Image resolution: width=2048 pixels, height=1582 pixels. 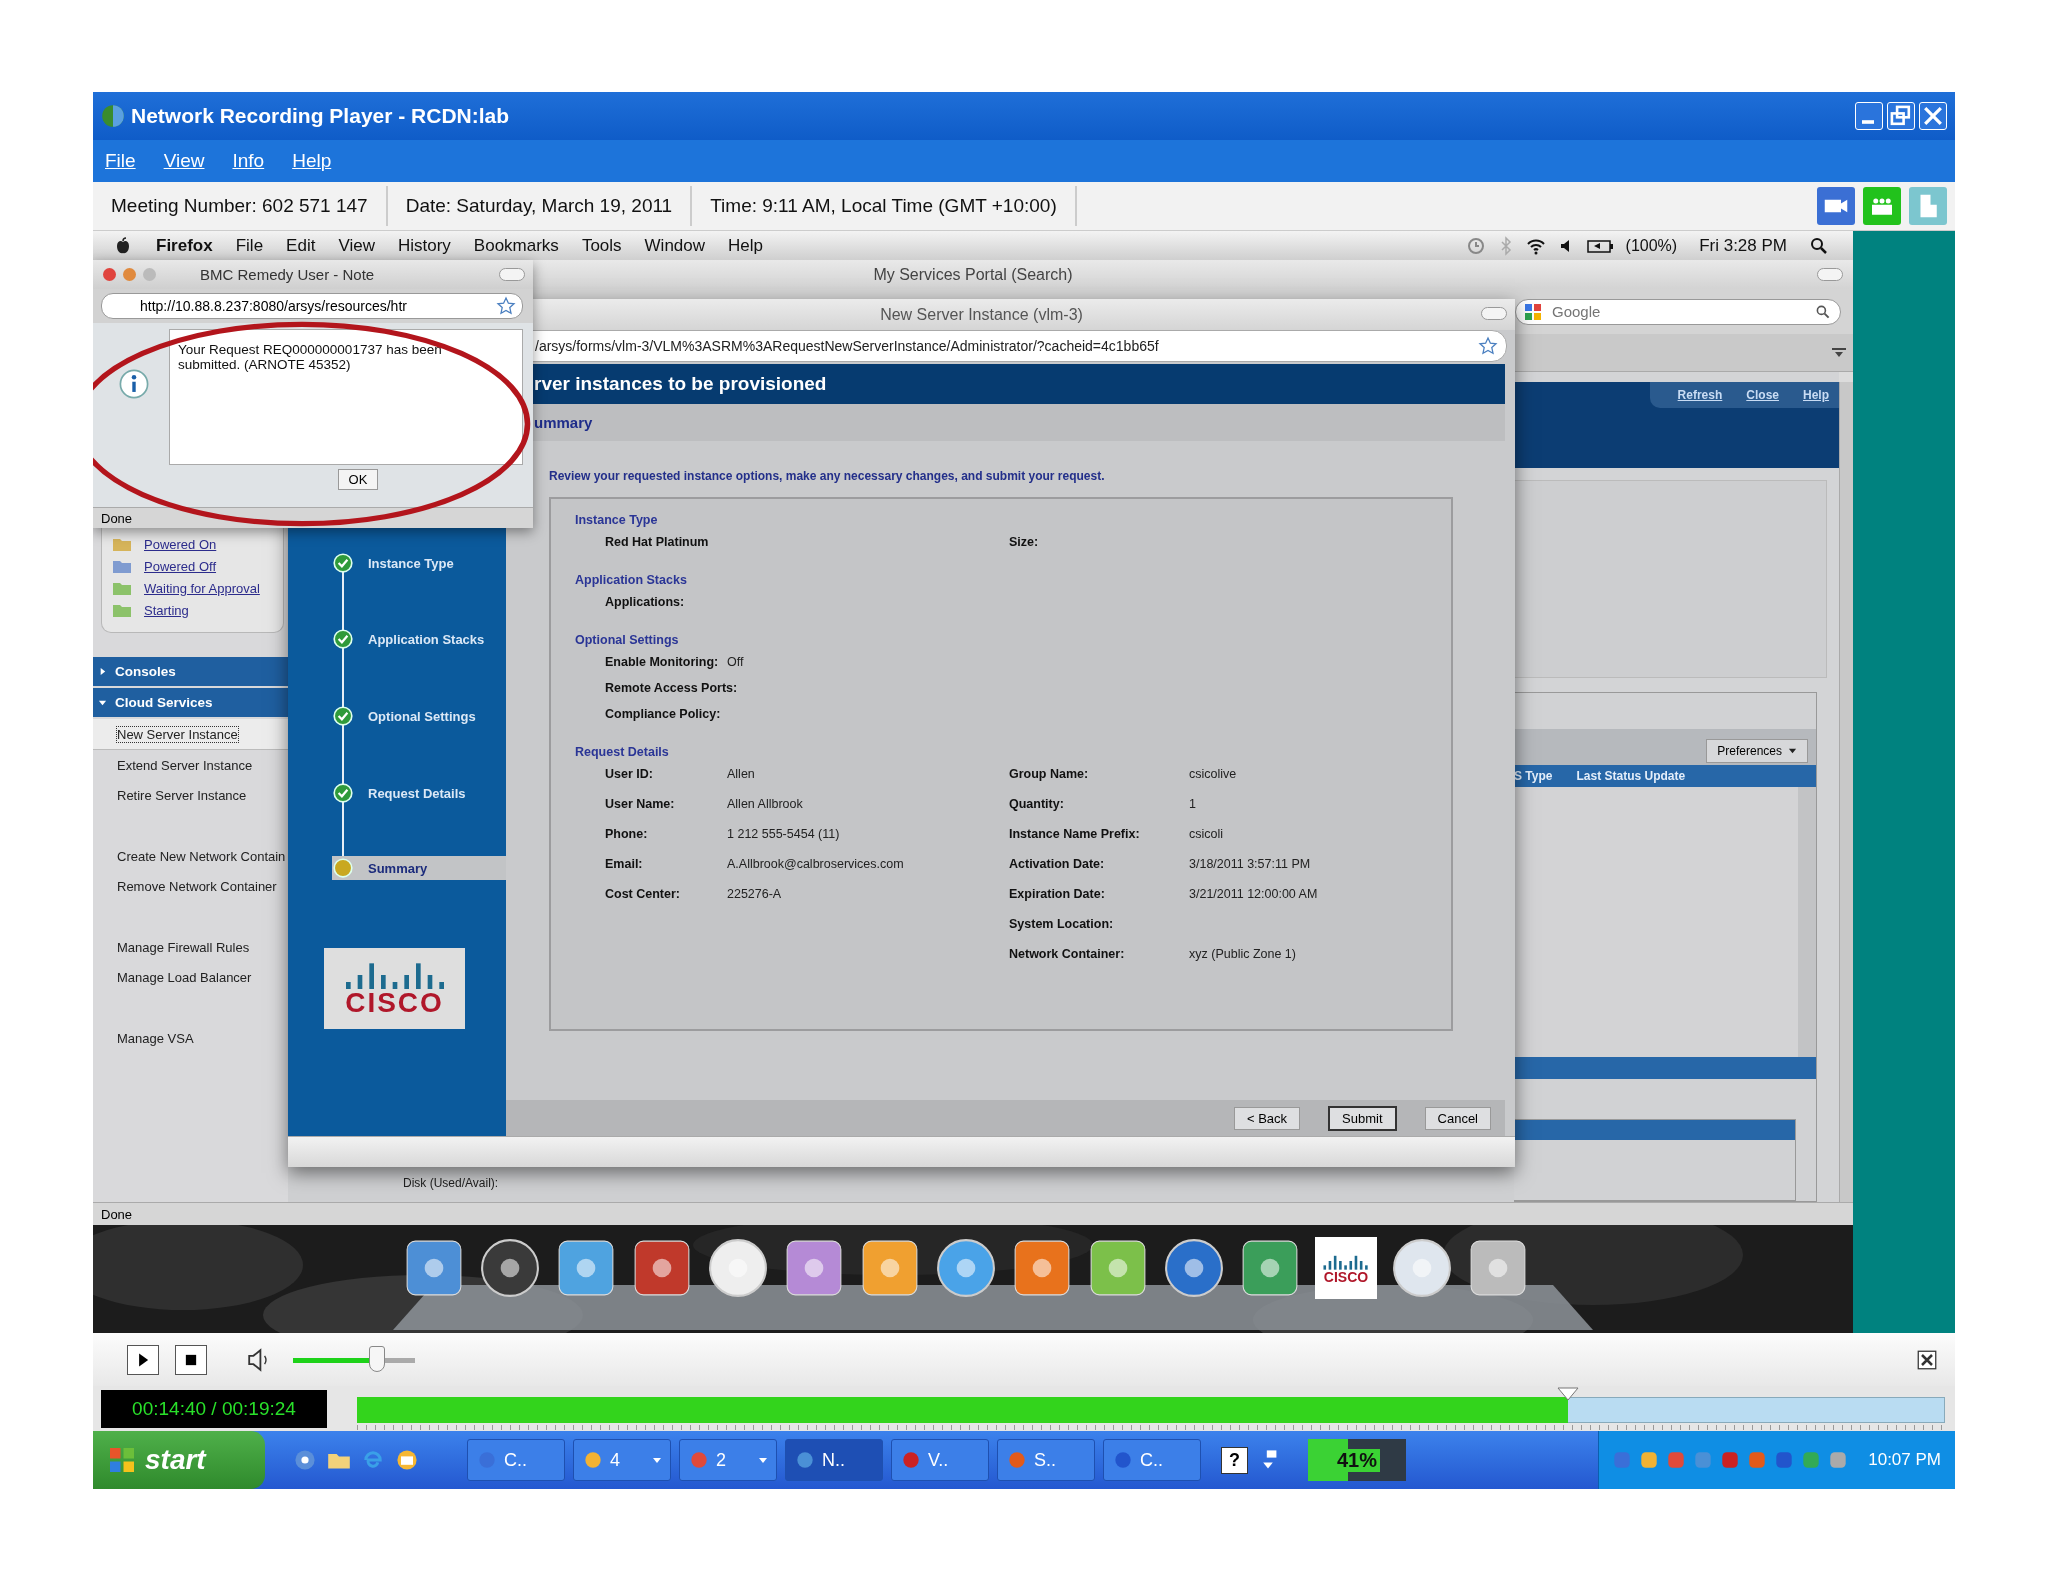 What do you see at coordinates (109, 274) in the screenshot?
I see `close-light-button` at bounding box center [109, 274].